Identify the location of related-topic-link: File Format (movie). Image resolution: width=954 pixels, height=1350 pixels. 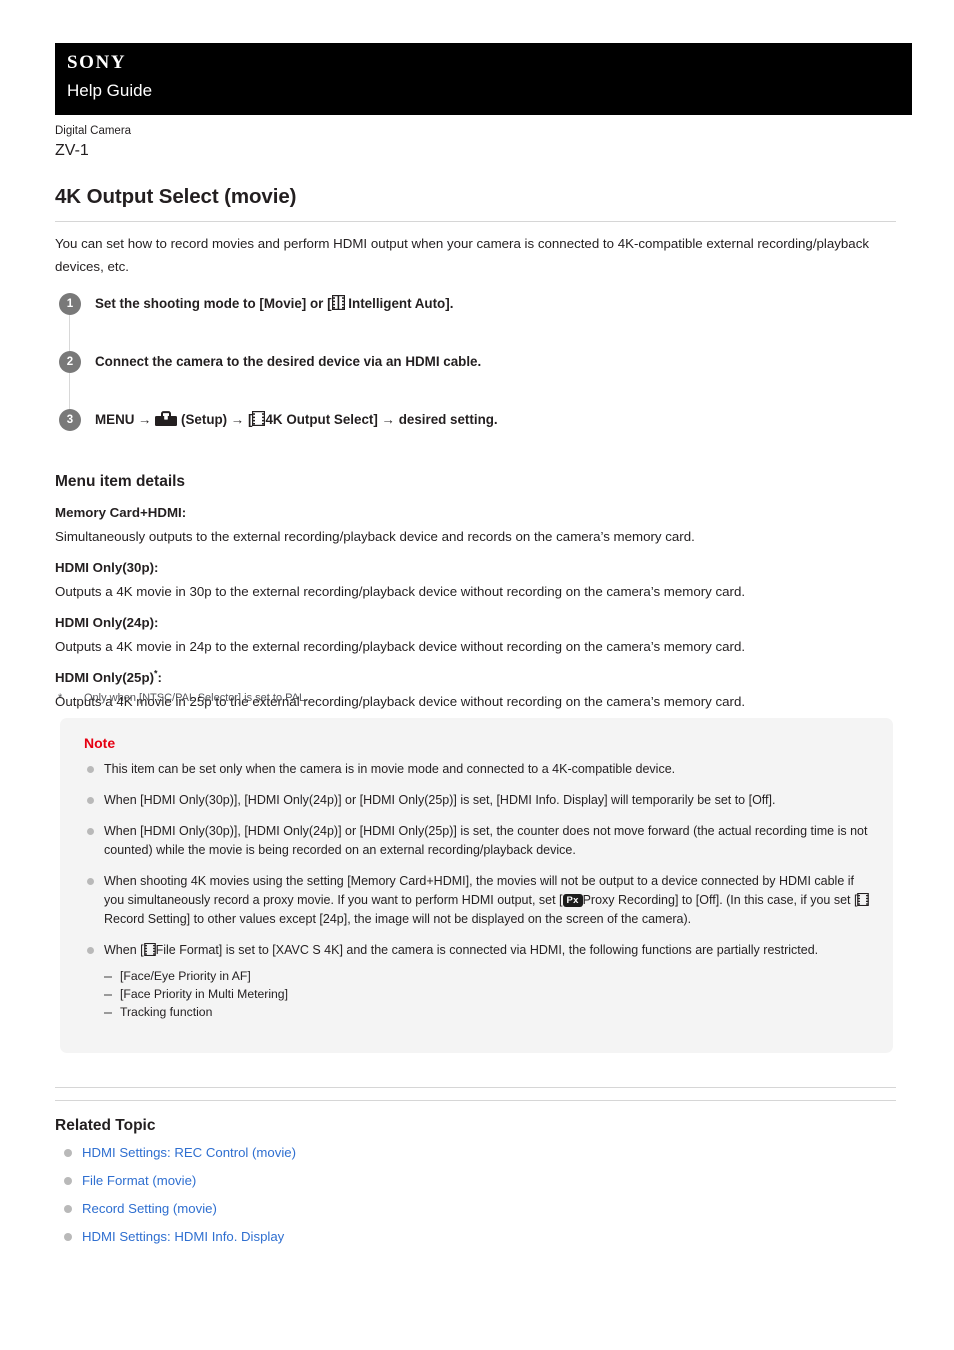
(139, 1180).